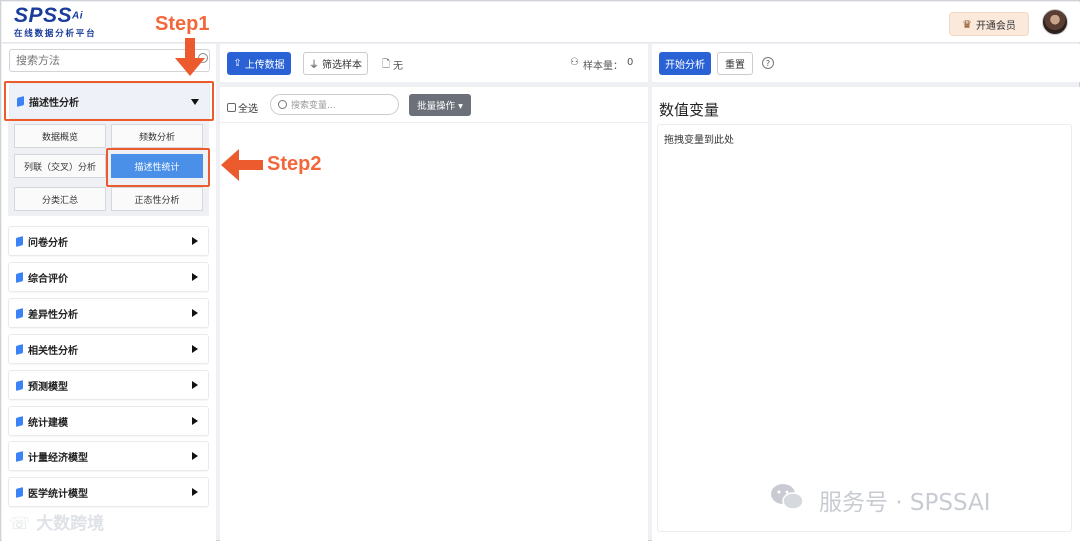 The height and width of the screenshot is (541, 1080). I want to click on vip-label: 开通会员, so click(995, 26).